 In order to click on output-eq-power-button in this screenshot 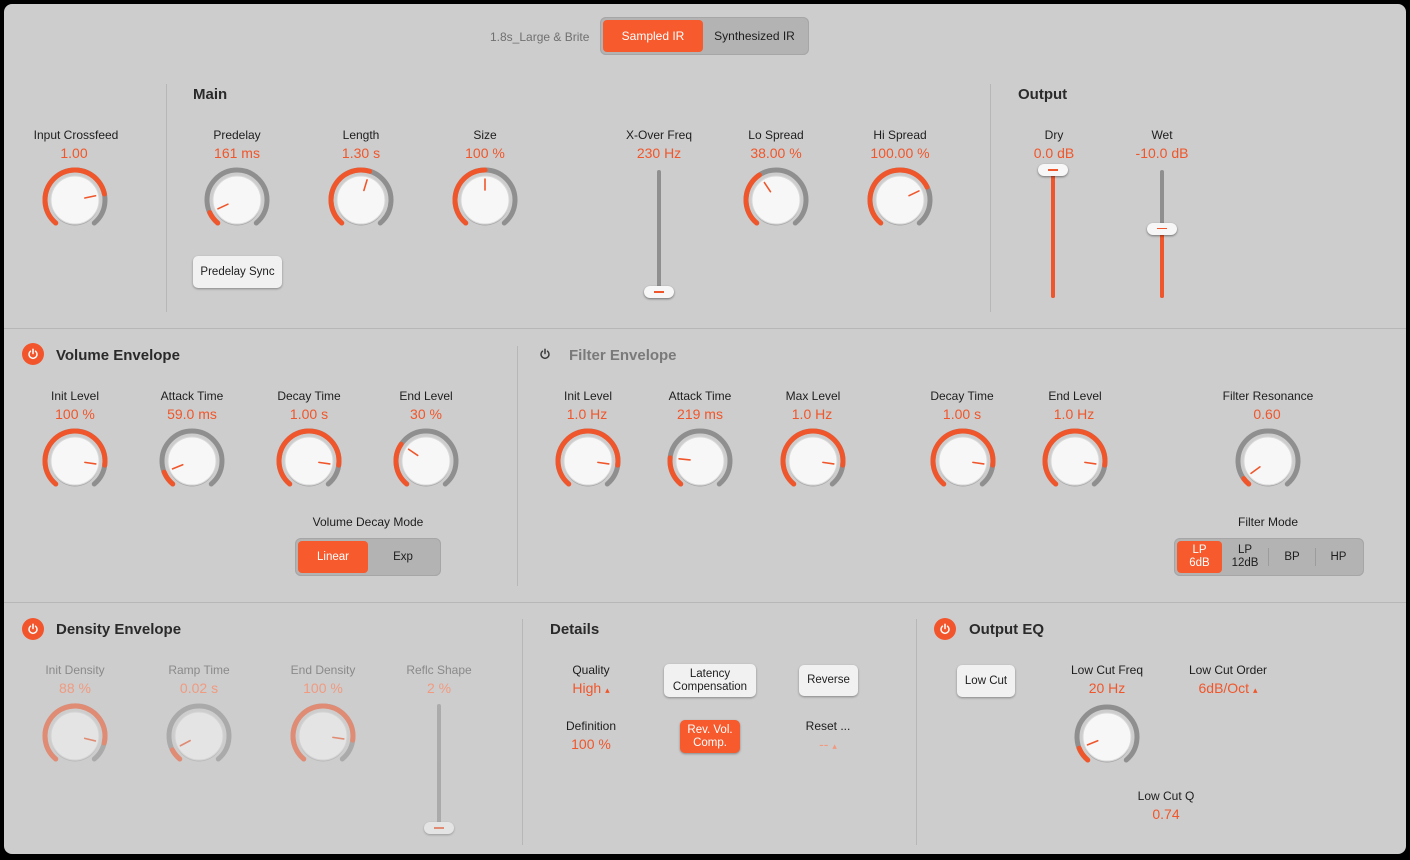, I will do `click(945, 629)`.